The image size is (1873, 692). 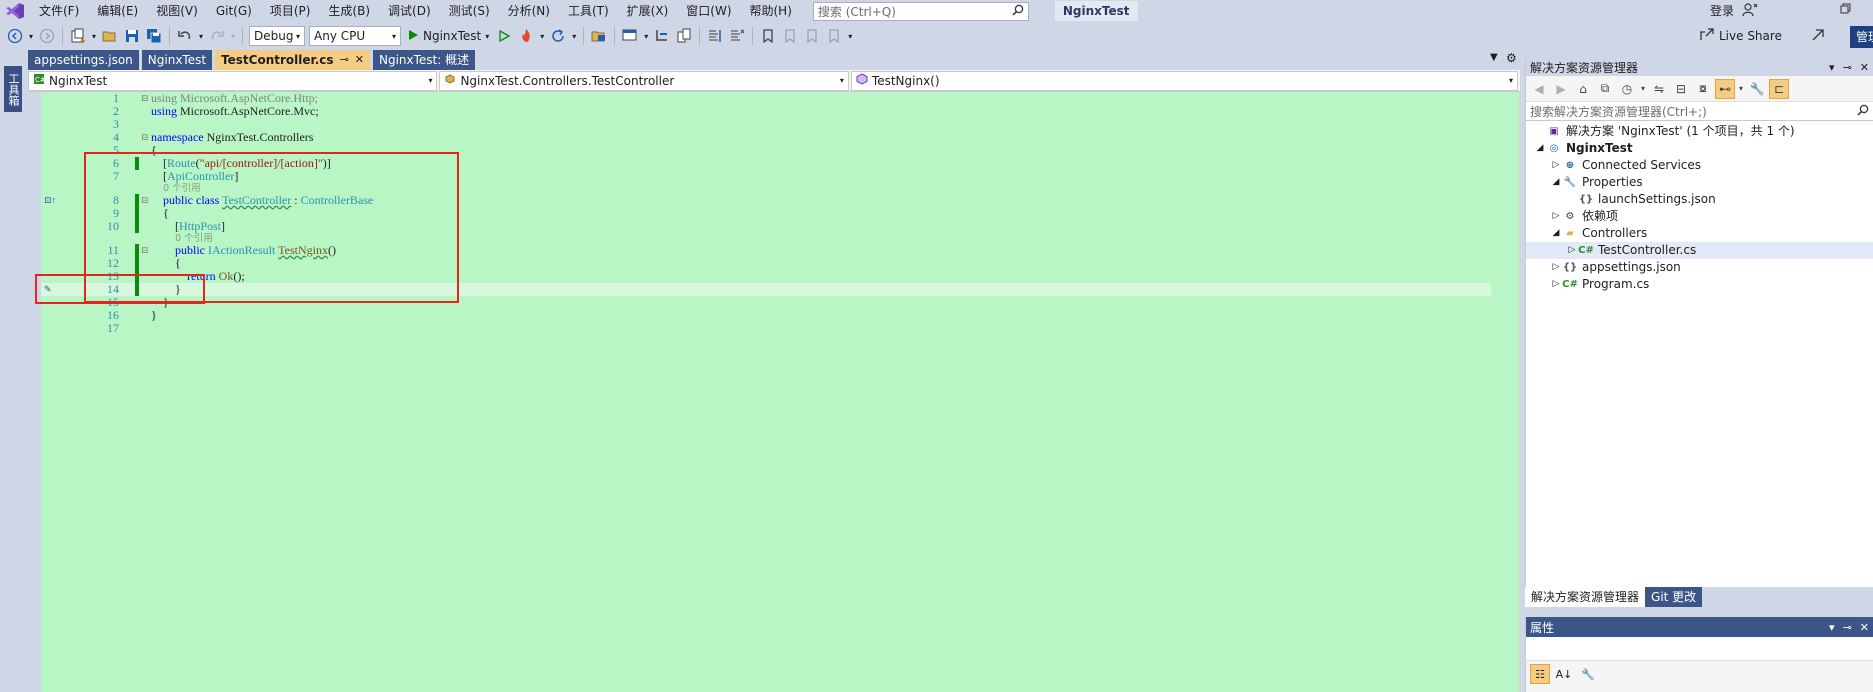 I want to click on alphabetical-sort-icon: A↓, so click(x=1564, y=674).